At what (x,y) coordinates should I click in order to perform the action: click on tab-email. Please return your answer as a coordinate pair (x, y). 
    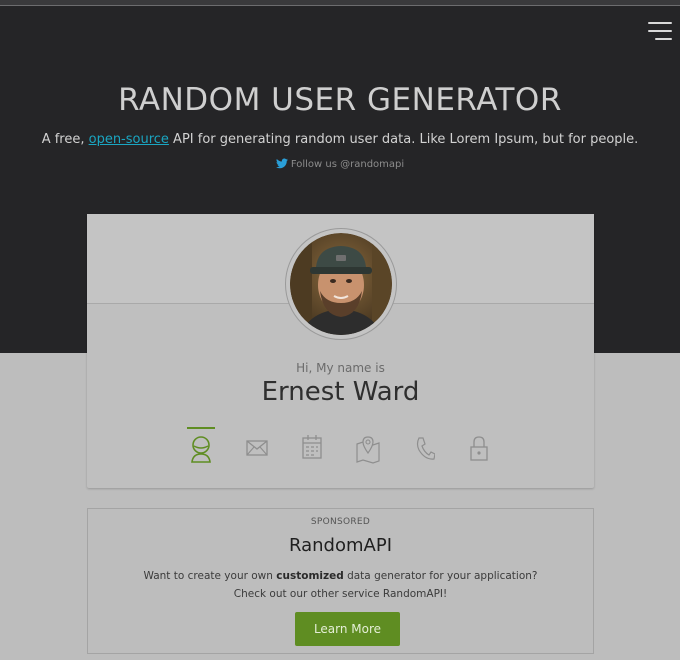
    Looking at the image, I should click on (257, 449).